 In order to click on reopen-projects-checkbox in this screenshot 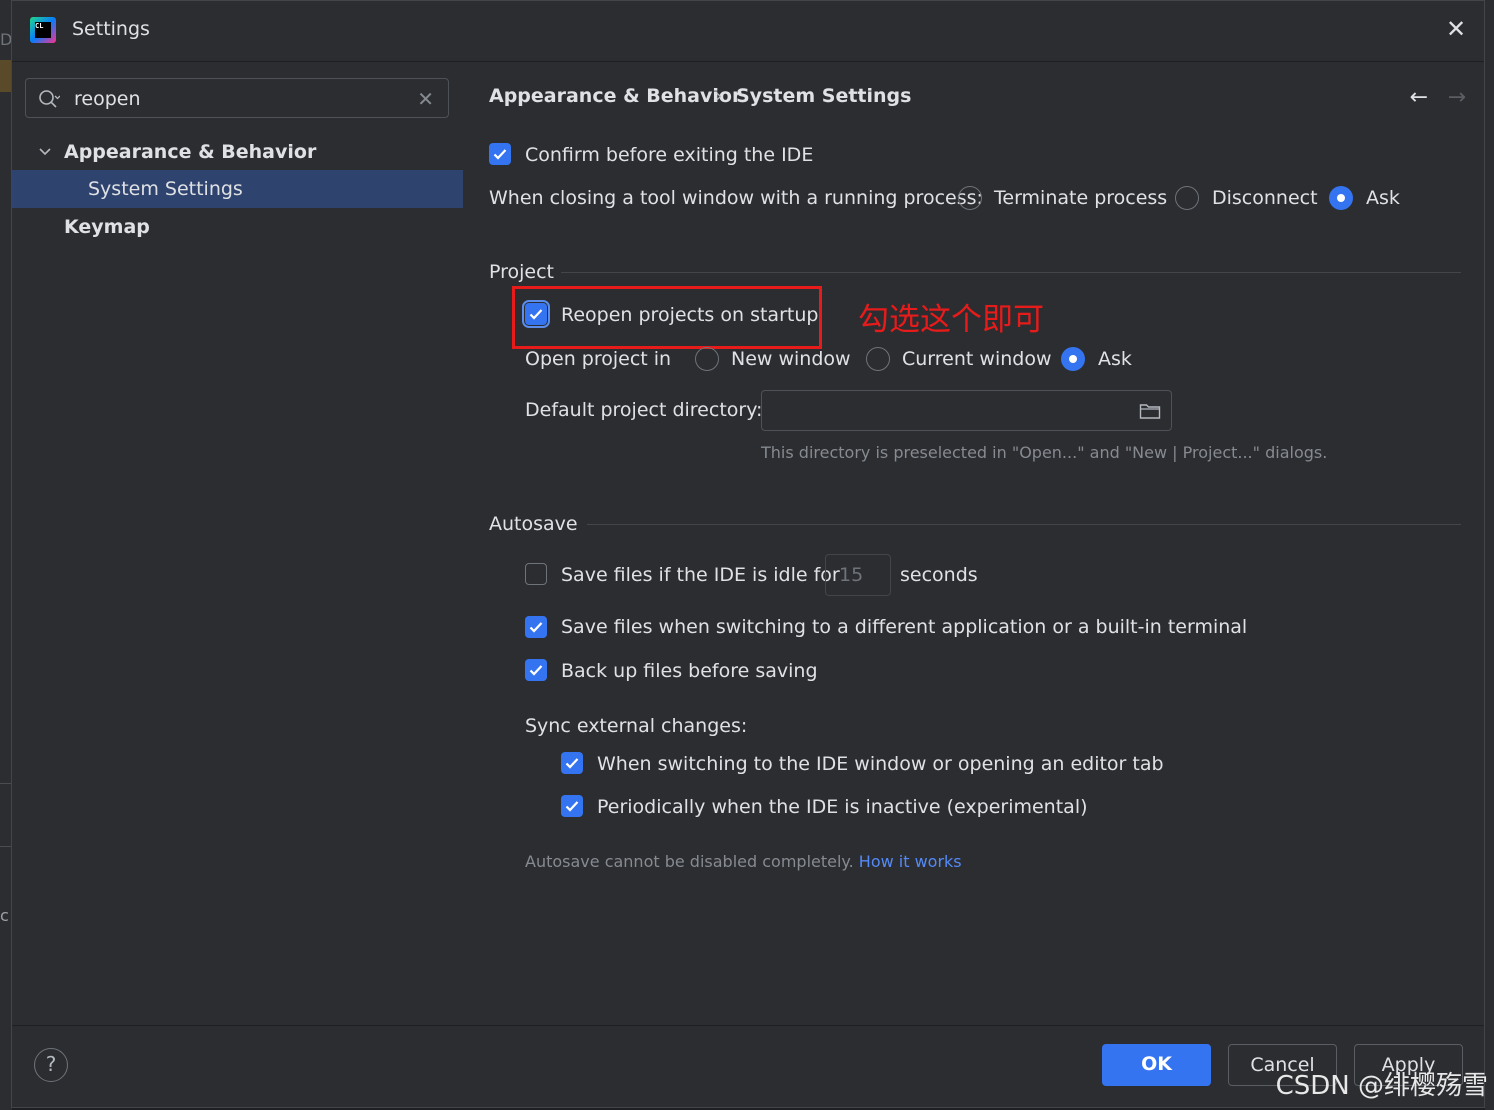, I will do `click(536, 314)`.